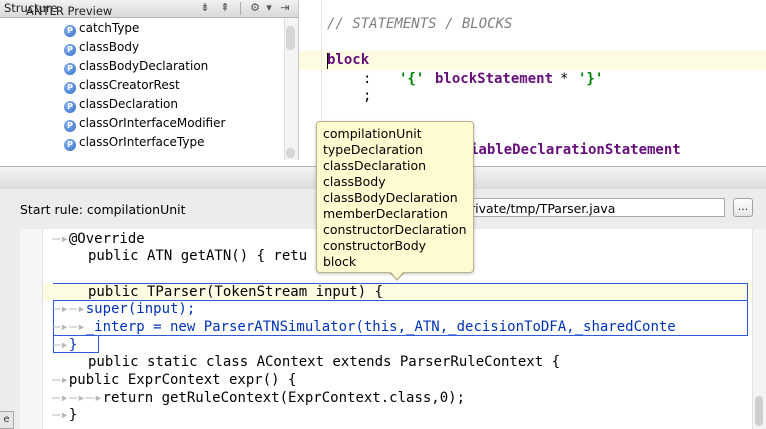 The image size is (766, 429). What do you see at coordinates (420, 24) in the screenshot?
I see `grammar-comment: // STATEMENTS / BLOCKS` at bounding box center [420, 24].